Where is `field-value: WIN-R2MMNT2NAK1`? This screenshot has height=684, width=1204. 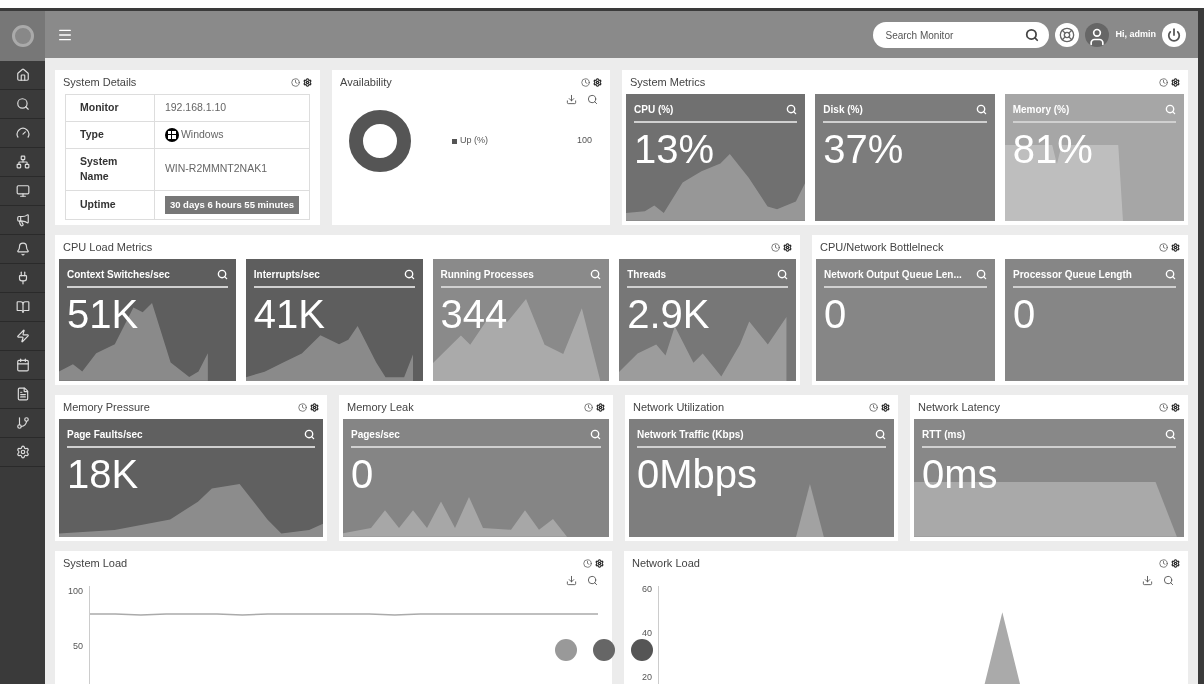 field-value: WIN-R2MMNT2NAK1 is located at coordinates (215, 168).